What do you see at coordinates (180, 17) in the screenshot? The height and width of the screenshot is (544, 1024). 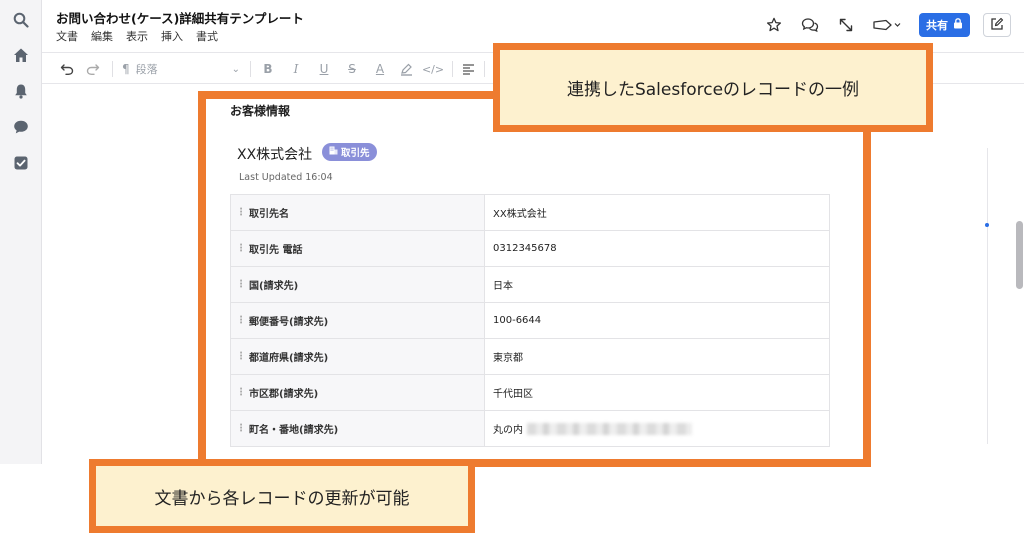 I see `document-title: お問い合わせ(ケース)詳細共有テンプレート` at bounding box center [180, 17].